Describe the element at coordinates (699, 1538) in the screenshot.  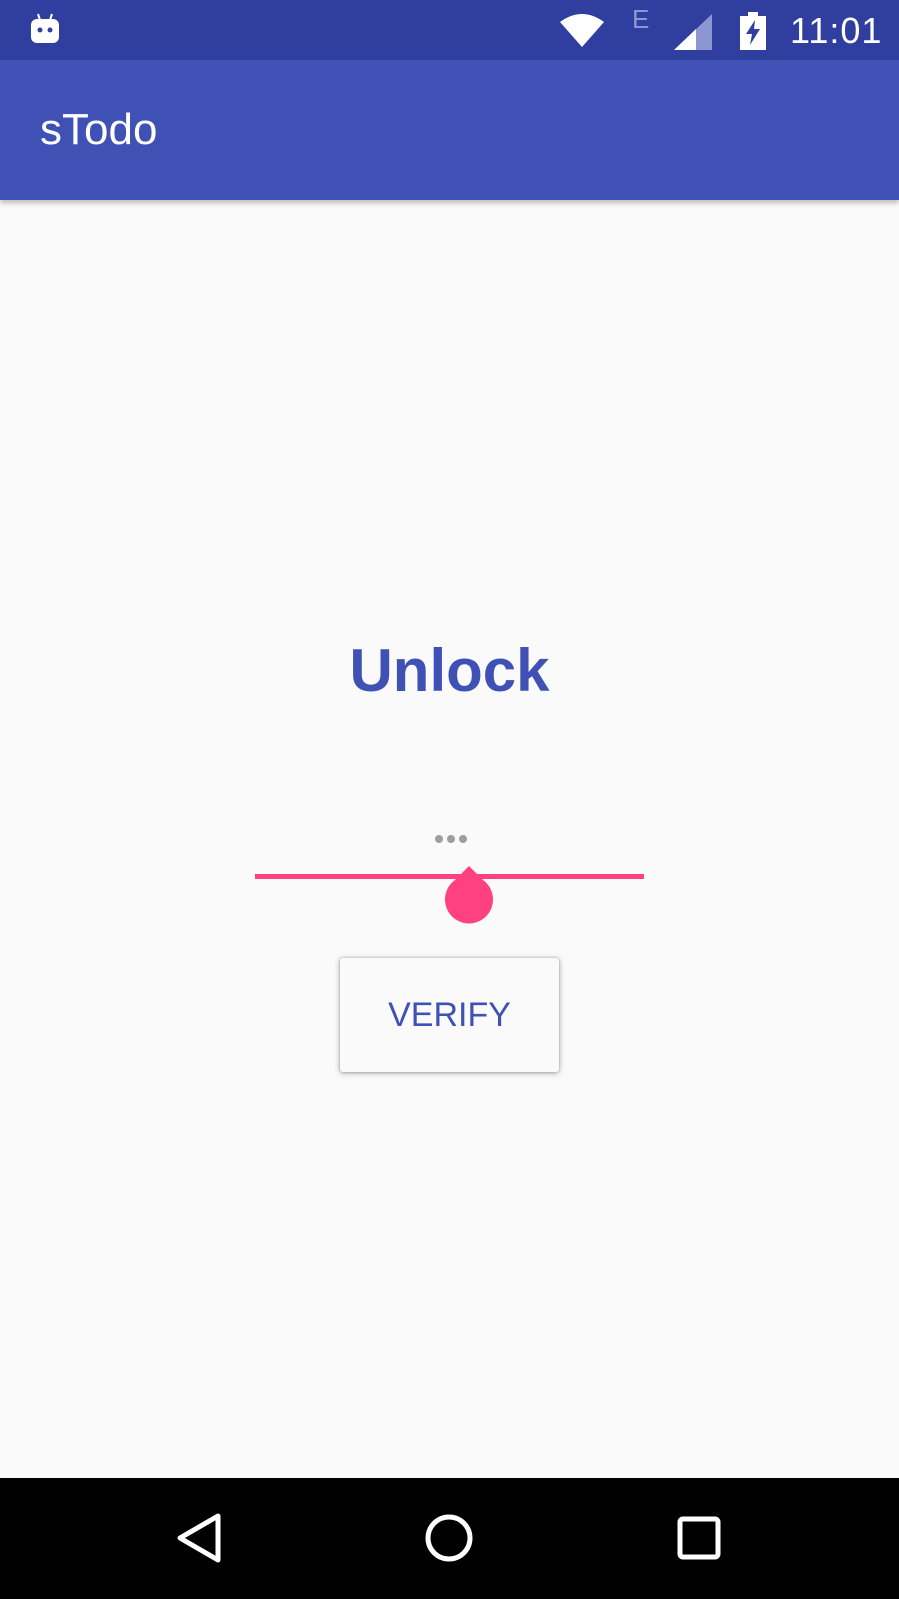
I see `recents-icon` at that location.